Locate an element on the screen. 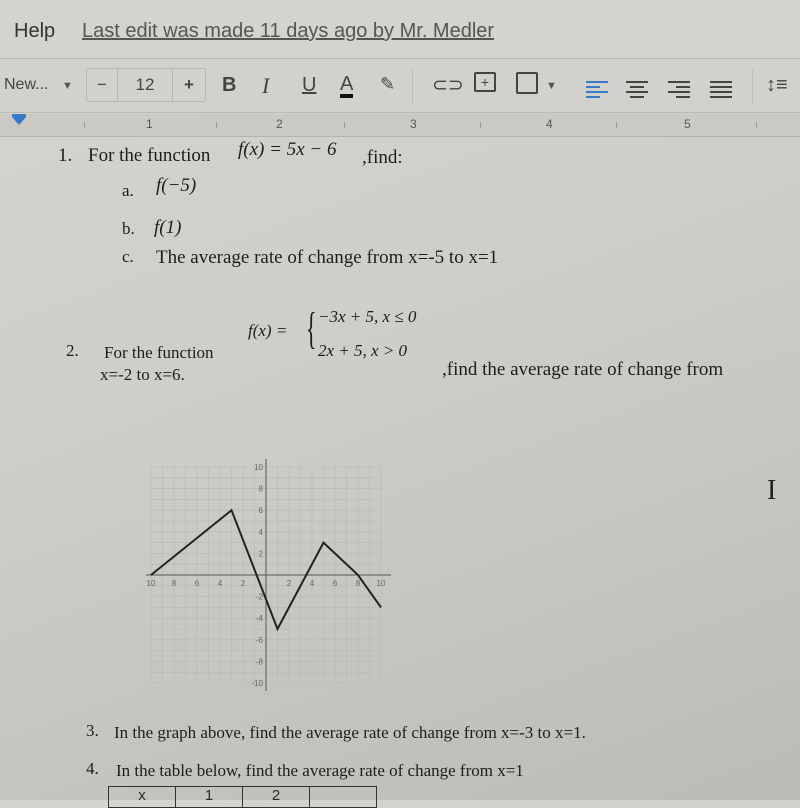 This screenshot has width=800, height=808. q2-text: For the function is located at coordinates (159, 353).